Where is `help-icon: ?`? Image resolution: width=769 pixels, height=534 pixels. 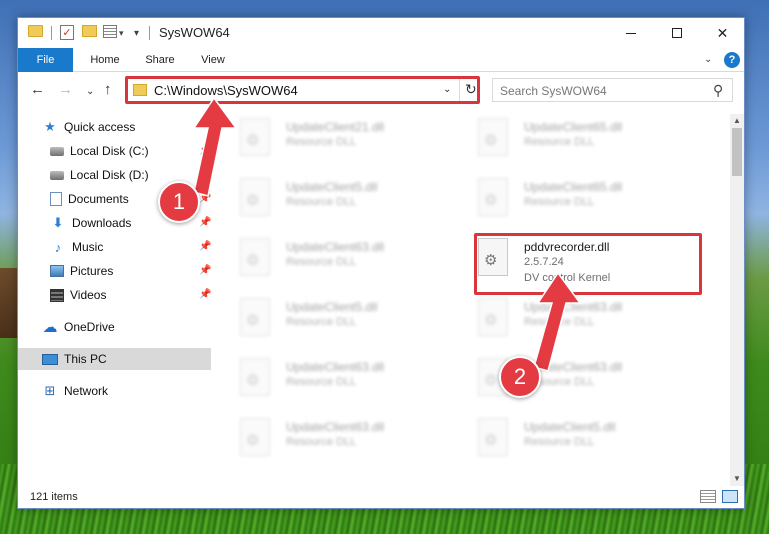 help-icon: ? is located at coordinates (732, 60).